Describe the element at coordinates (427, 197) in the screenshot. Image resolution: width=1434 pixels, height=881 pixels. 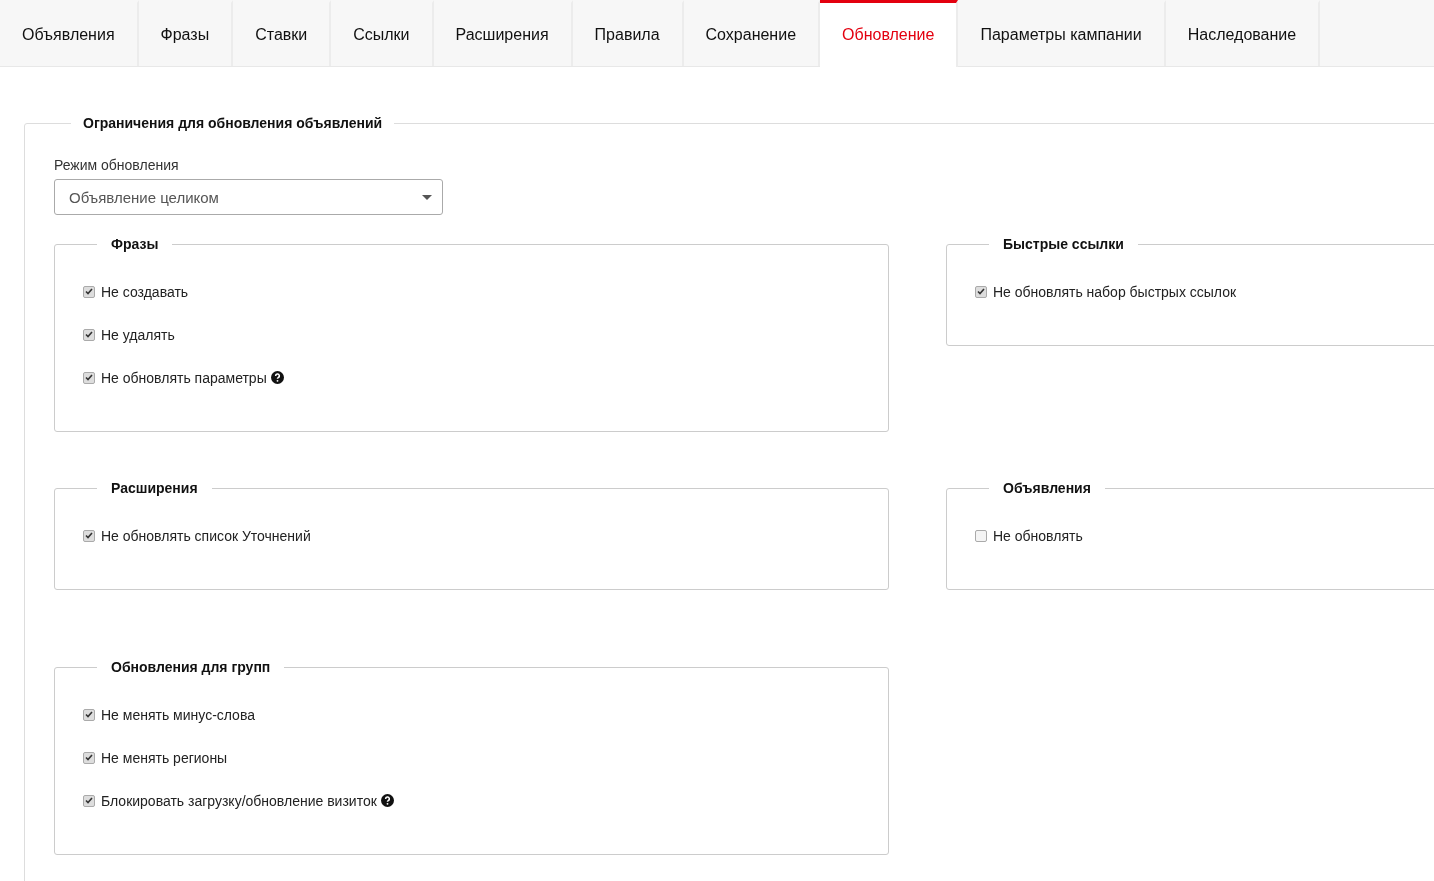
I see `caret-icon` at that location.